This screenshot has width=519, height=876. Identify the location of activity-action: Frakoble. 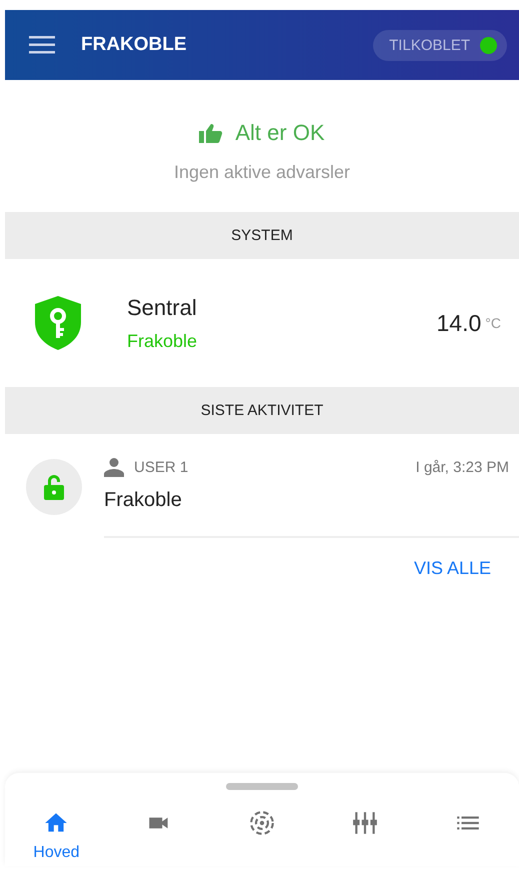
(143, 500).